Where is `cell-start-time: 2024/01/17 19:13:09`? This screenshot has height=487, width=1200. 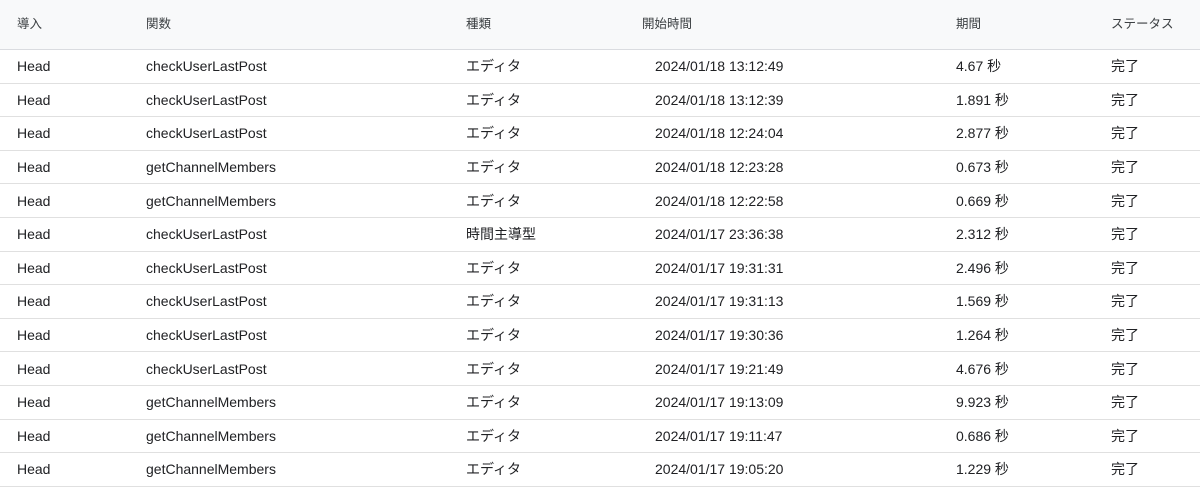 cell-start-time: 2024/01/17 19:13:09 is located at coordinates (719, 402).